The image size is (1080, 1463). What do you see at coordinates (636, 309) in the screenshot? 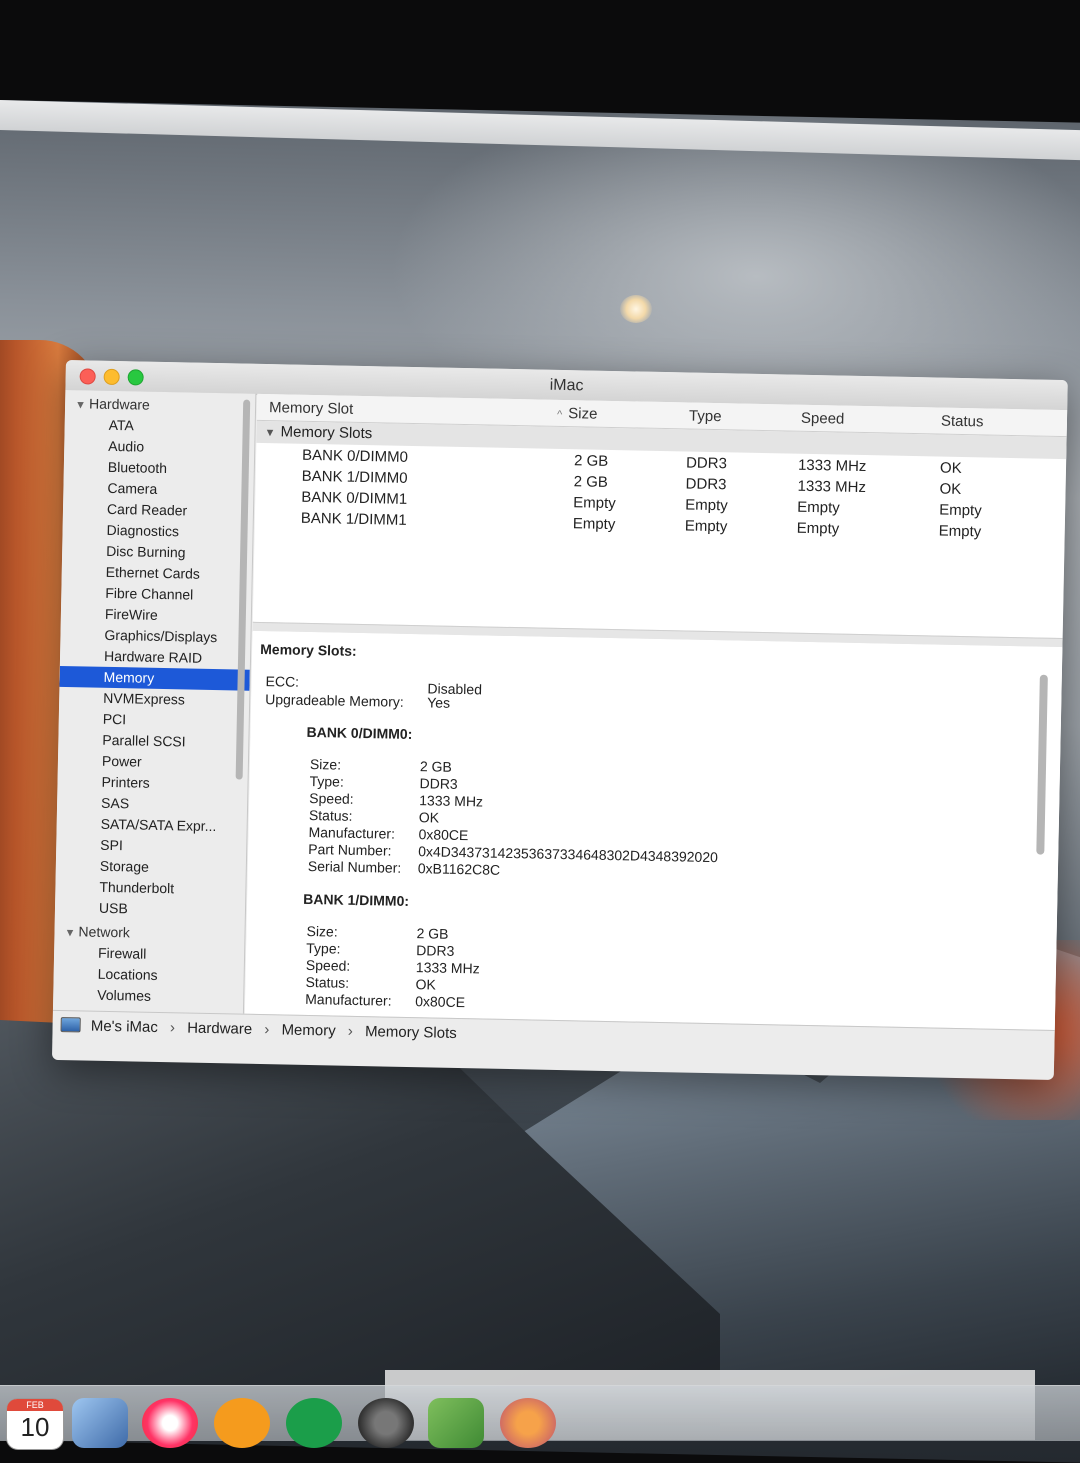
I see `wallpaper-sun` at bounding box center [636, 309].